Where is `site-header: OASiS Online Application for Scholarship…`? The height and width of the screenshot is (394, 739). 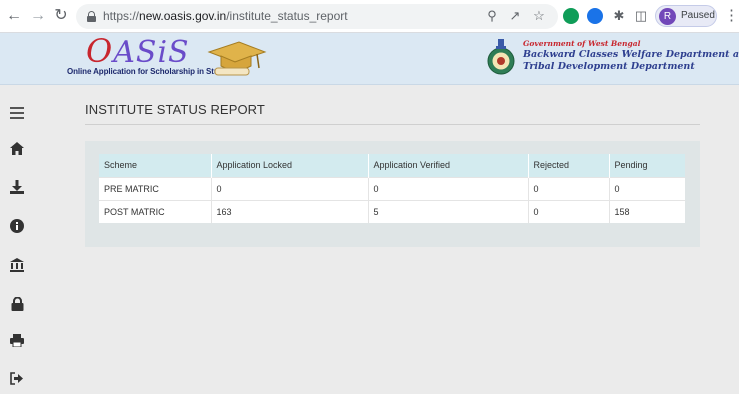
site-header: OASiS Online Application for Scholarship… is located at coordinates (369, 59).